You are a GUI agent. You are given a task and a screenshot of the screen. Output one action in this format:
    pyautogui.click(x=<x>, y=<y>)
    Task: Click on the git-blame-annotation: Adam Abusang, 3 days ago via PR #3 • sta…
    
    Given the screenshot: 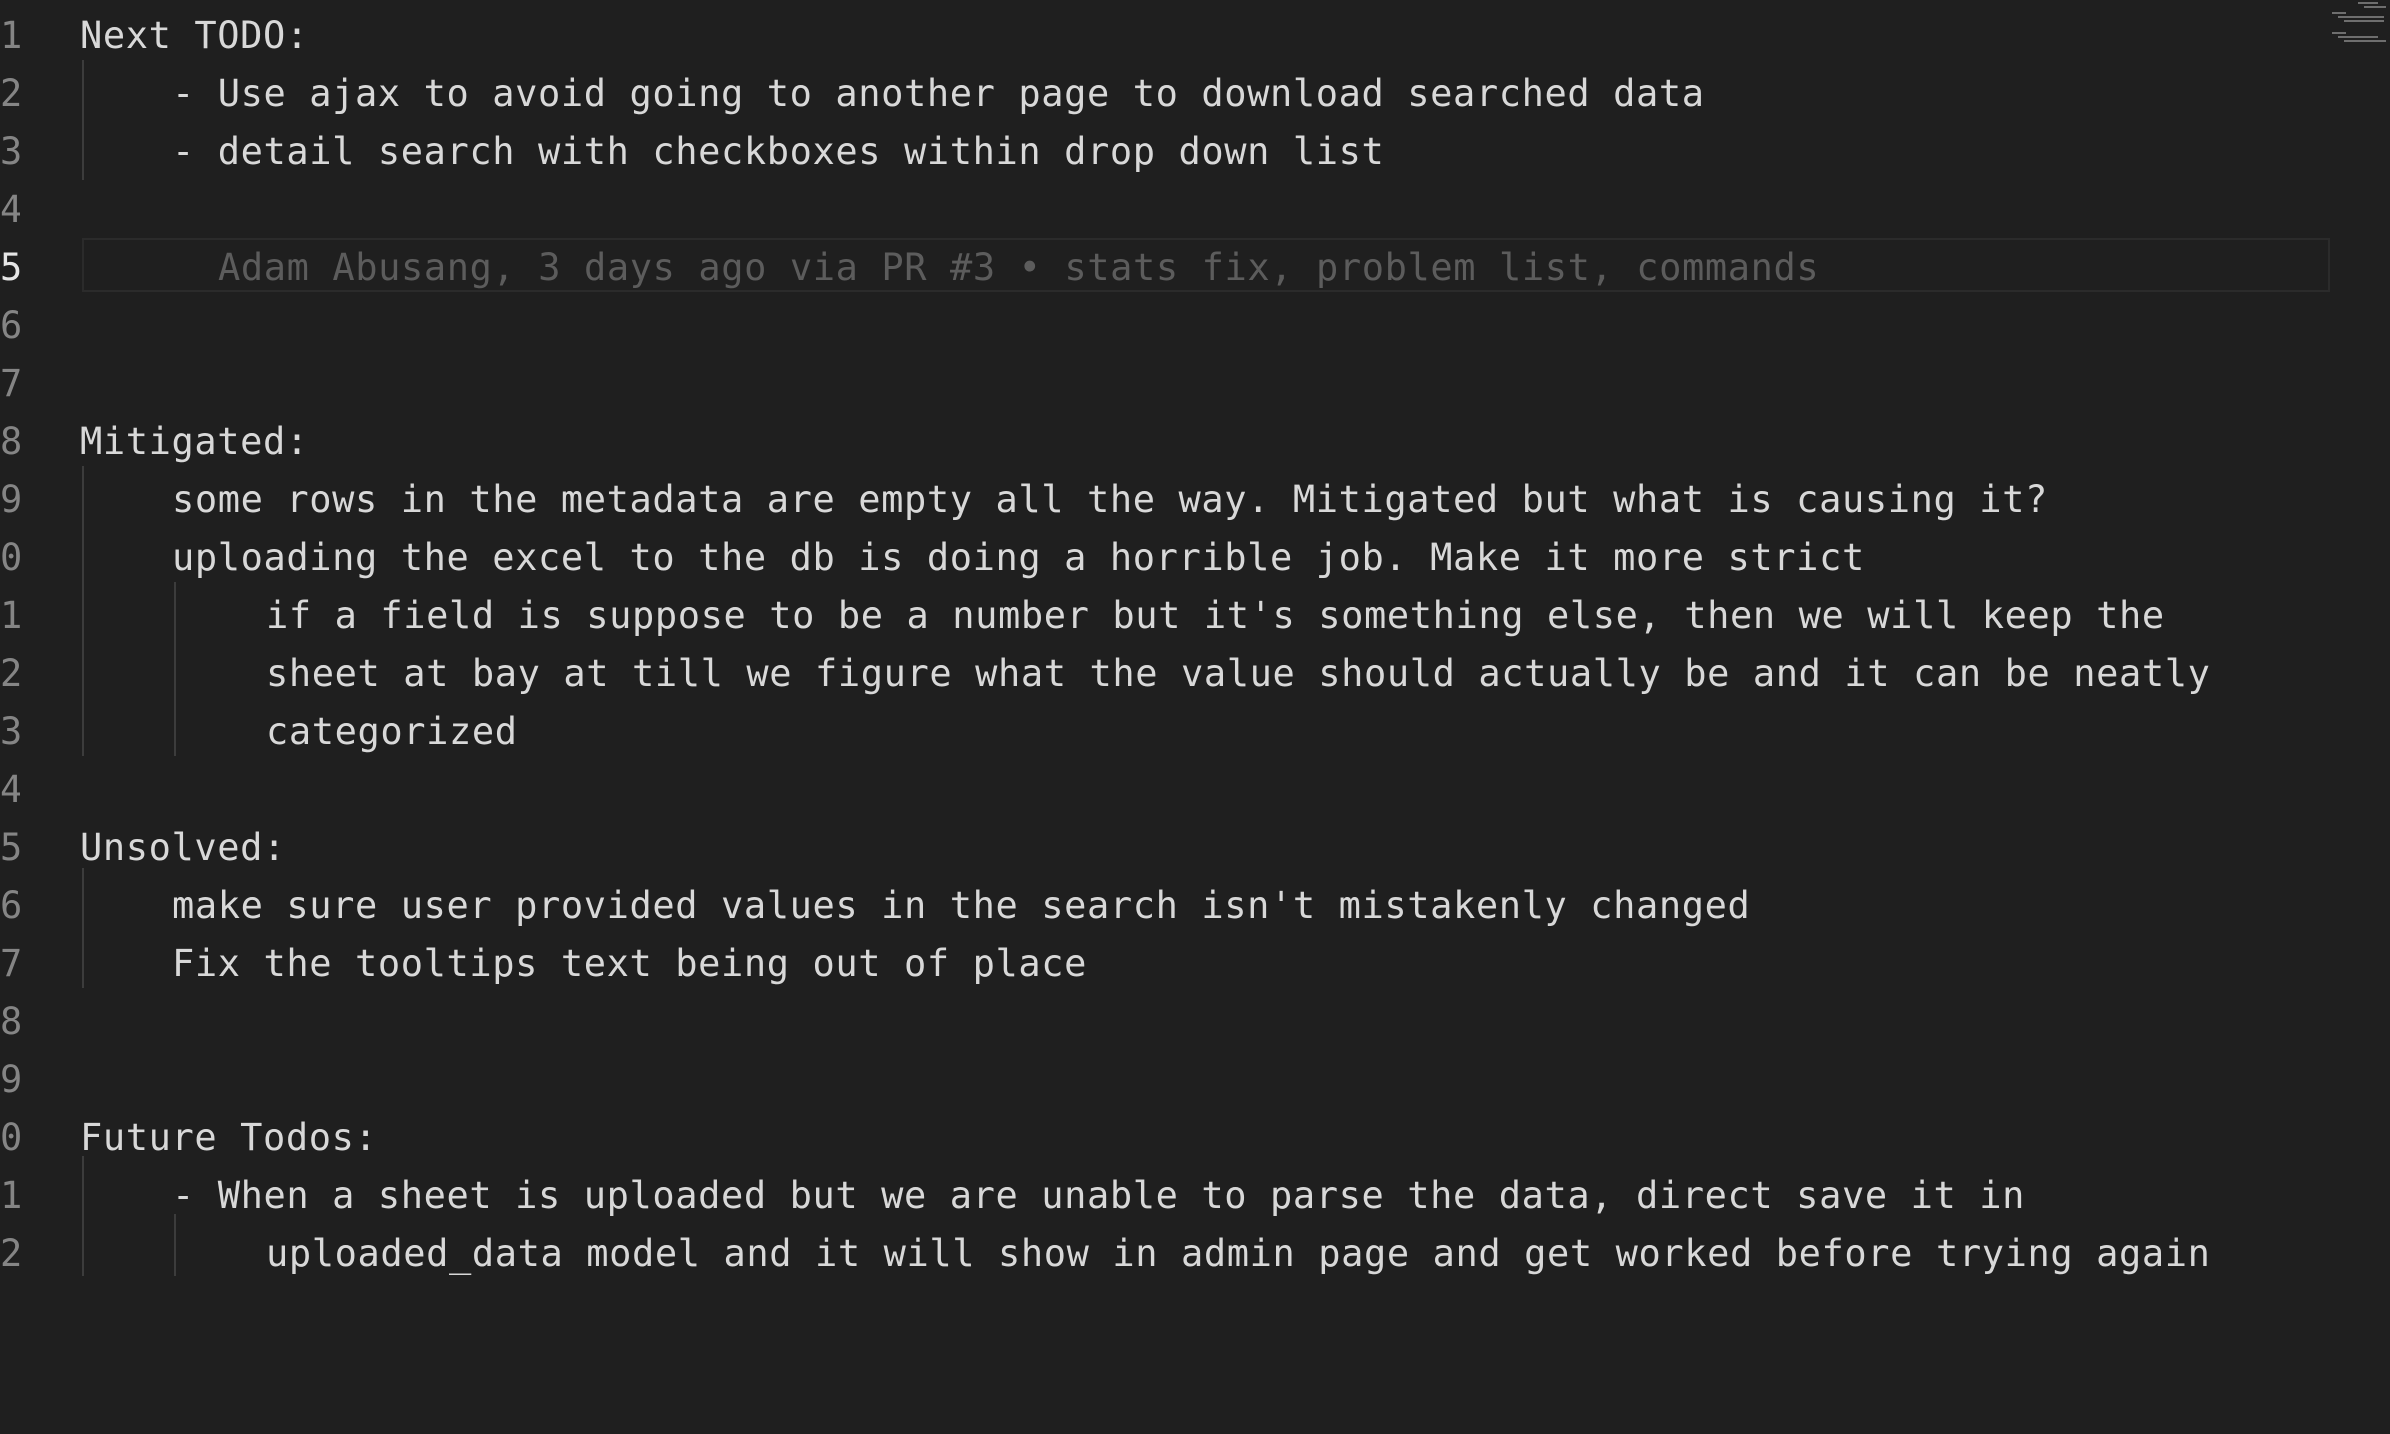 What is the action you would take?
    pyautogui.click(x=1018, y=268)
    